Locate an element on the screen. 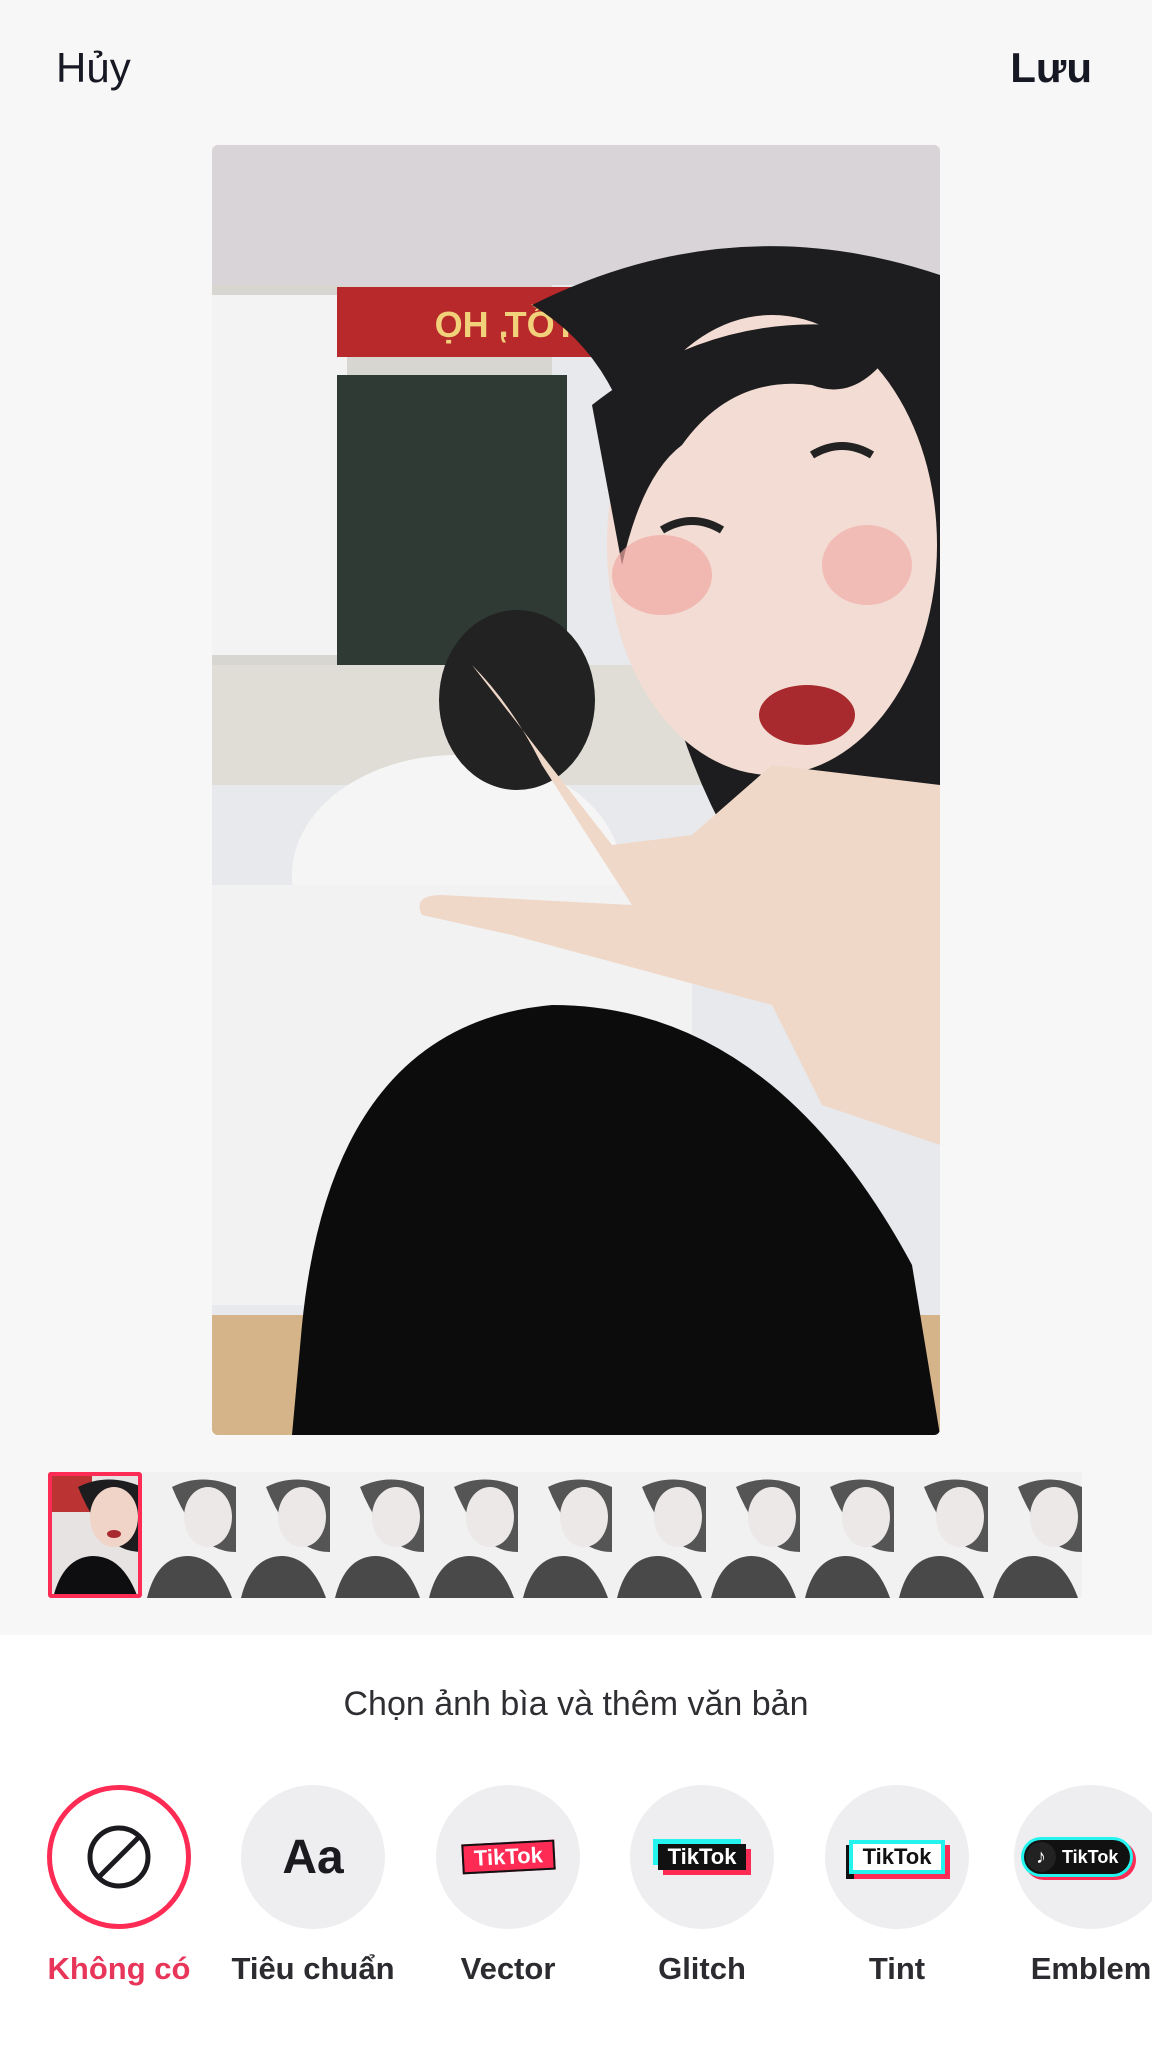 The height and width of the screenshot is (2048, 1152). style-label: Tint is located at coordinates (897, 1968).